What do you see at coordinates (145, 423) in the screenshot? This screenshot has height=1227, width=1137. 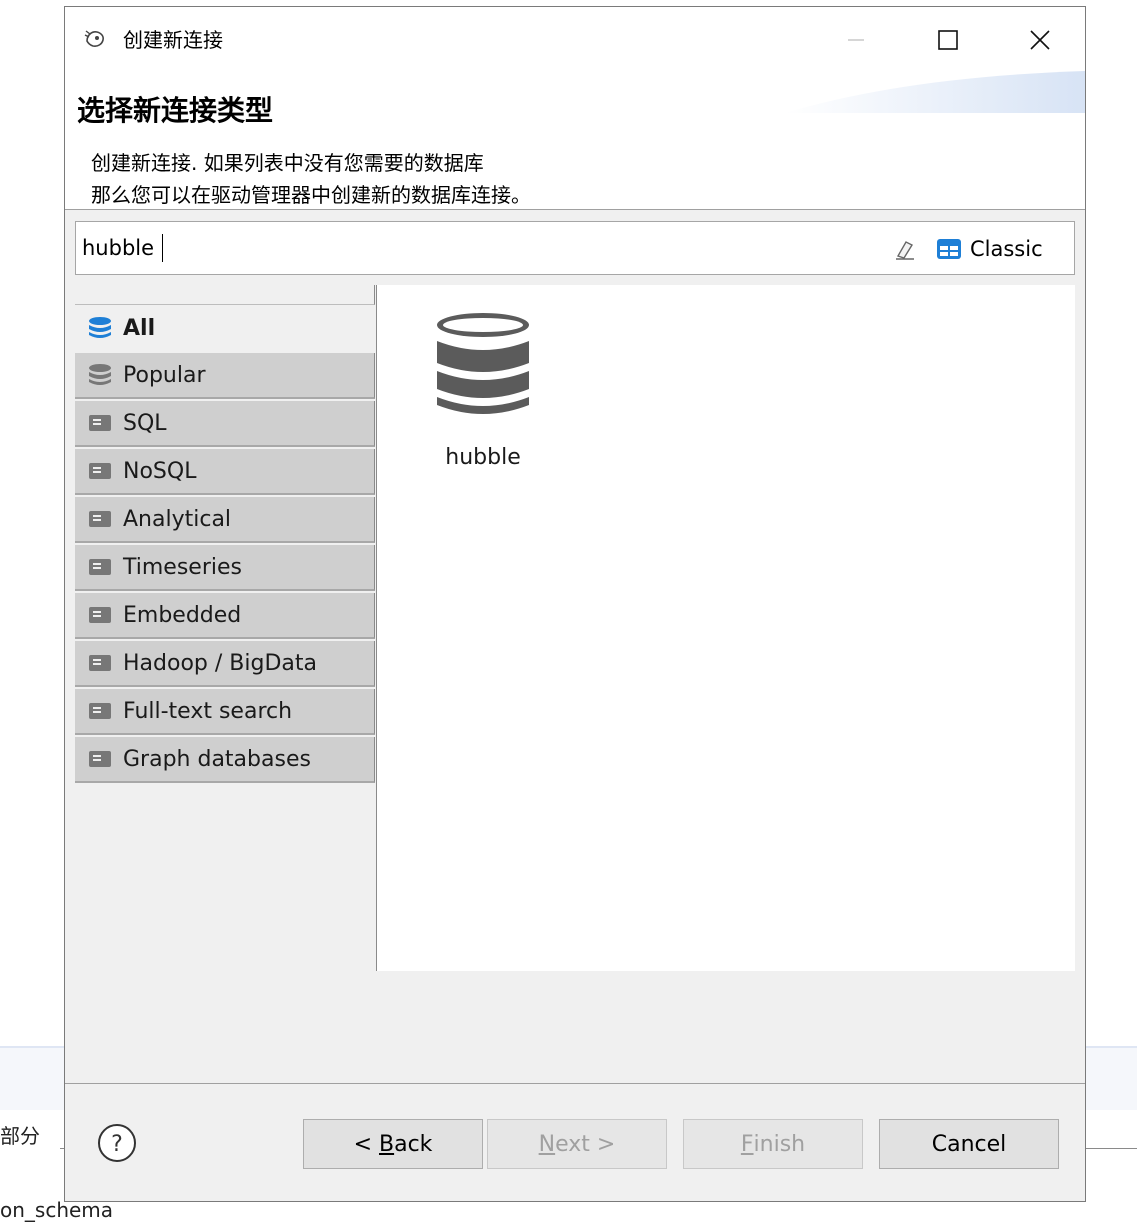 I see `category-label: SQL` at bounding box center [145, 423].